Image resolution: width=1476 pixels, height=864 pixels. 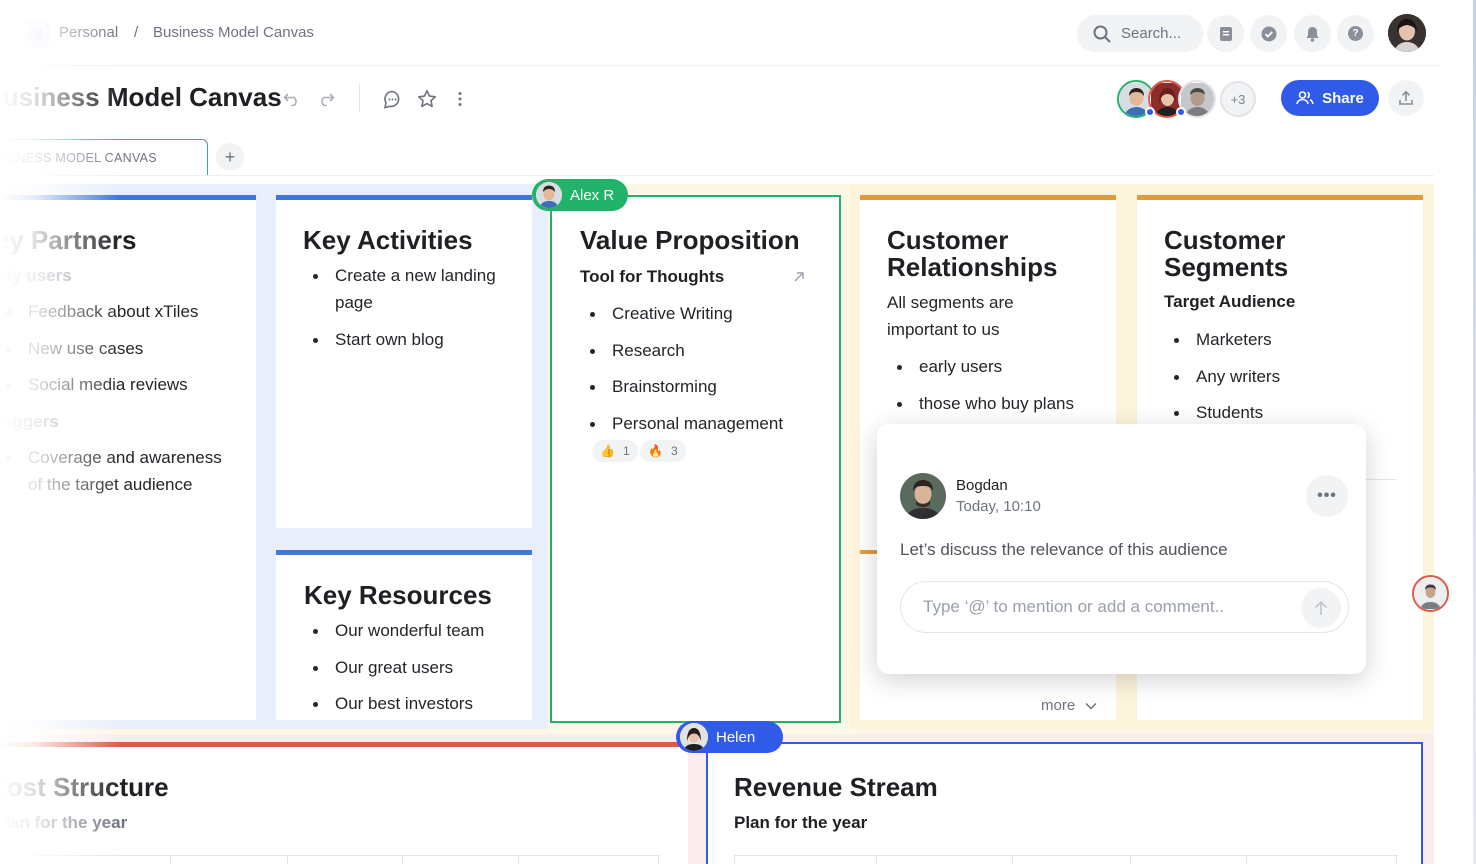 I want to click on document-title: Business Model Canvas, so click(x=141, y=97).